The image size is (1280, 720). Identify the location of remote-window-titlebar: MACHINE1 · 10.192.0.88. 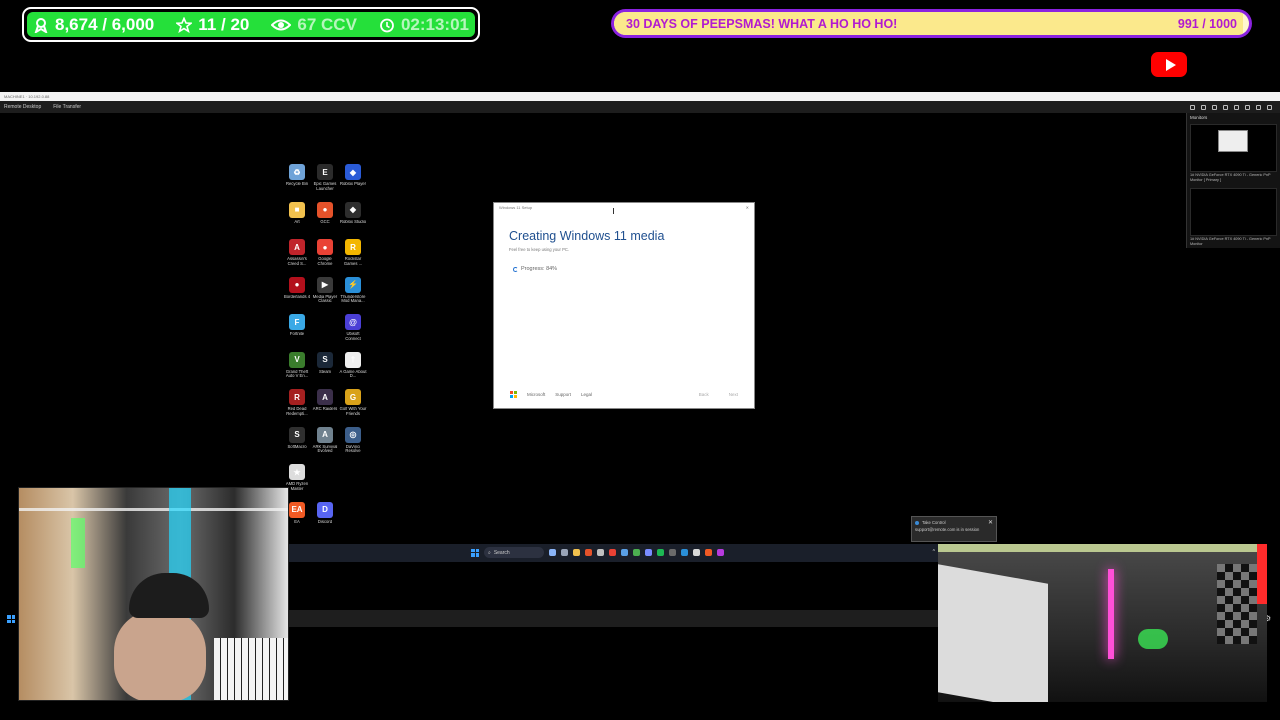
(640, 96).